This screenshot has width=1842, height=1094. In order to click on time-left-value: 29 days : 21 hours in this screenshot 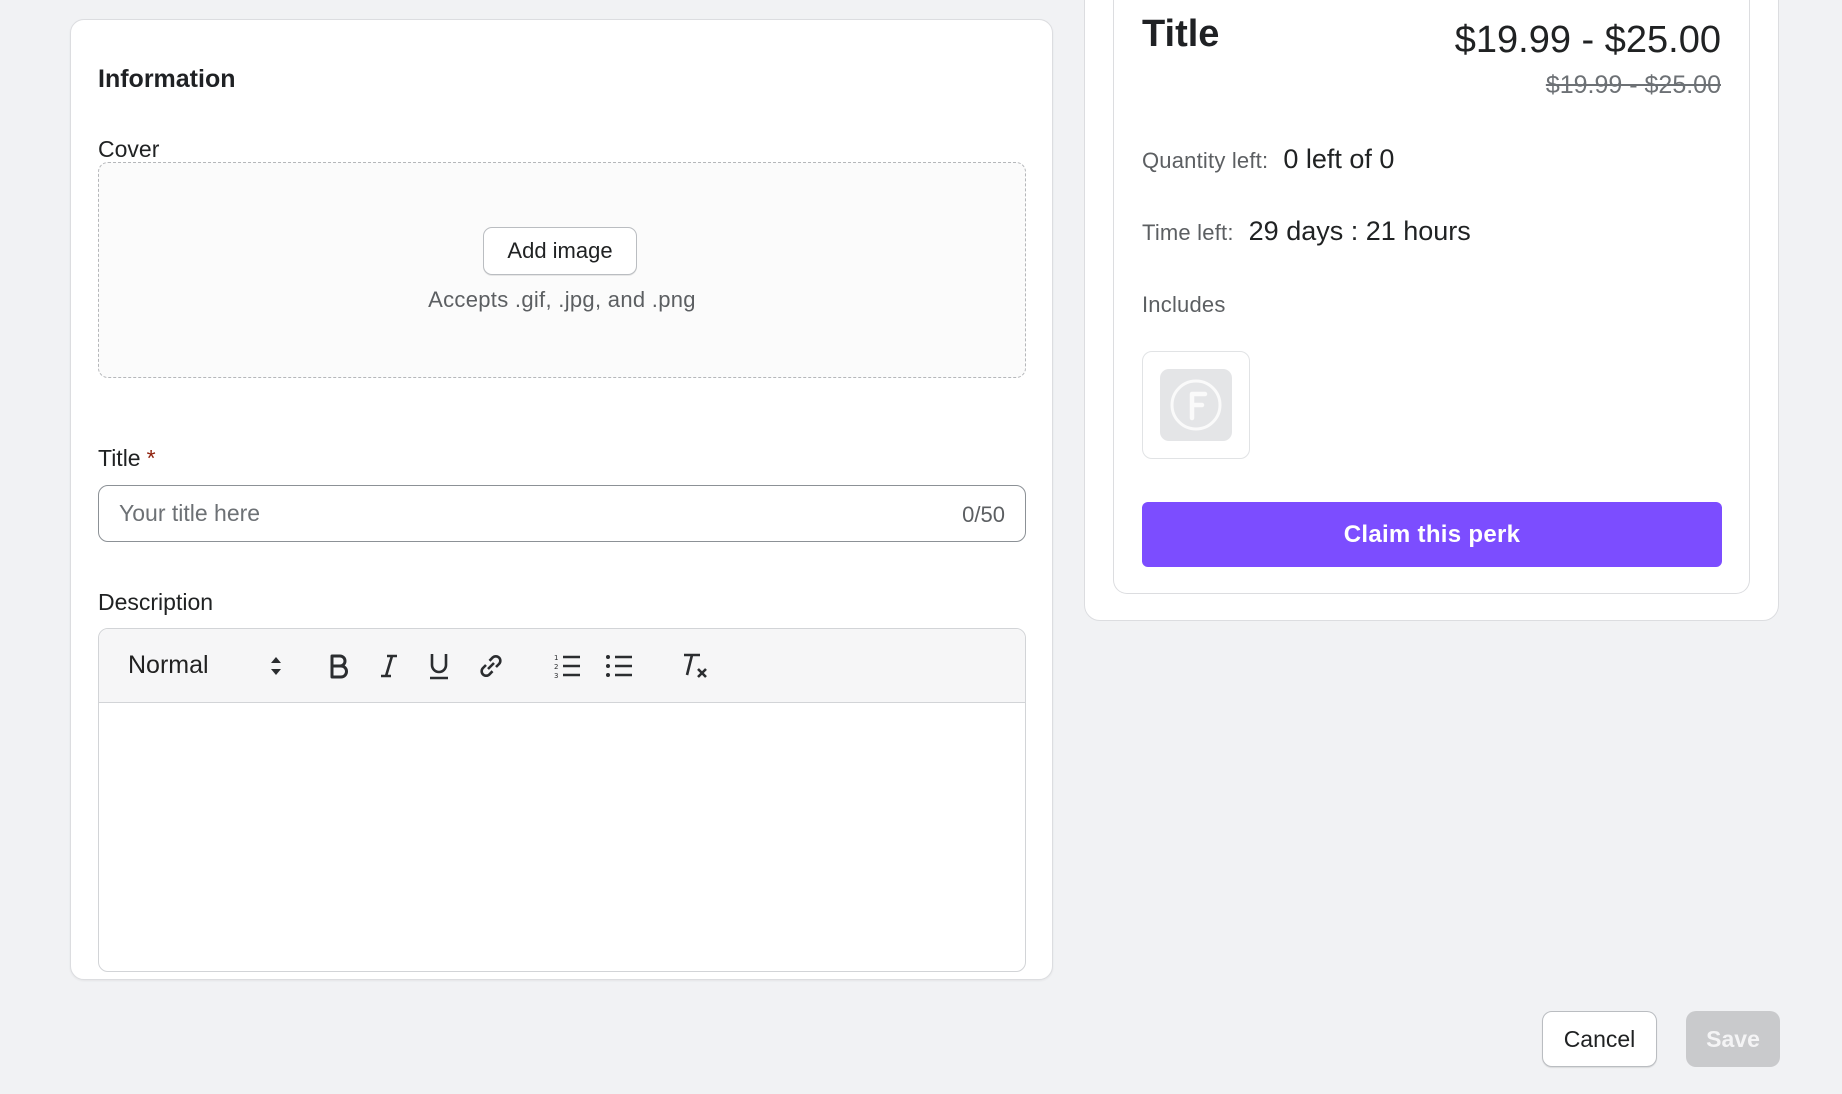, I will do `click(1359, 231)`.